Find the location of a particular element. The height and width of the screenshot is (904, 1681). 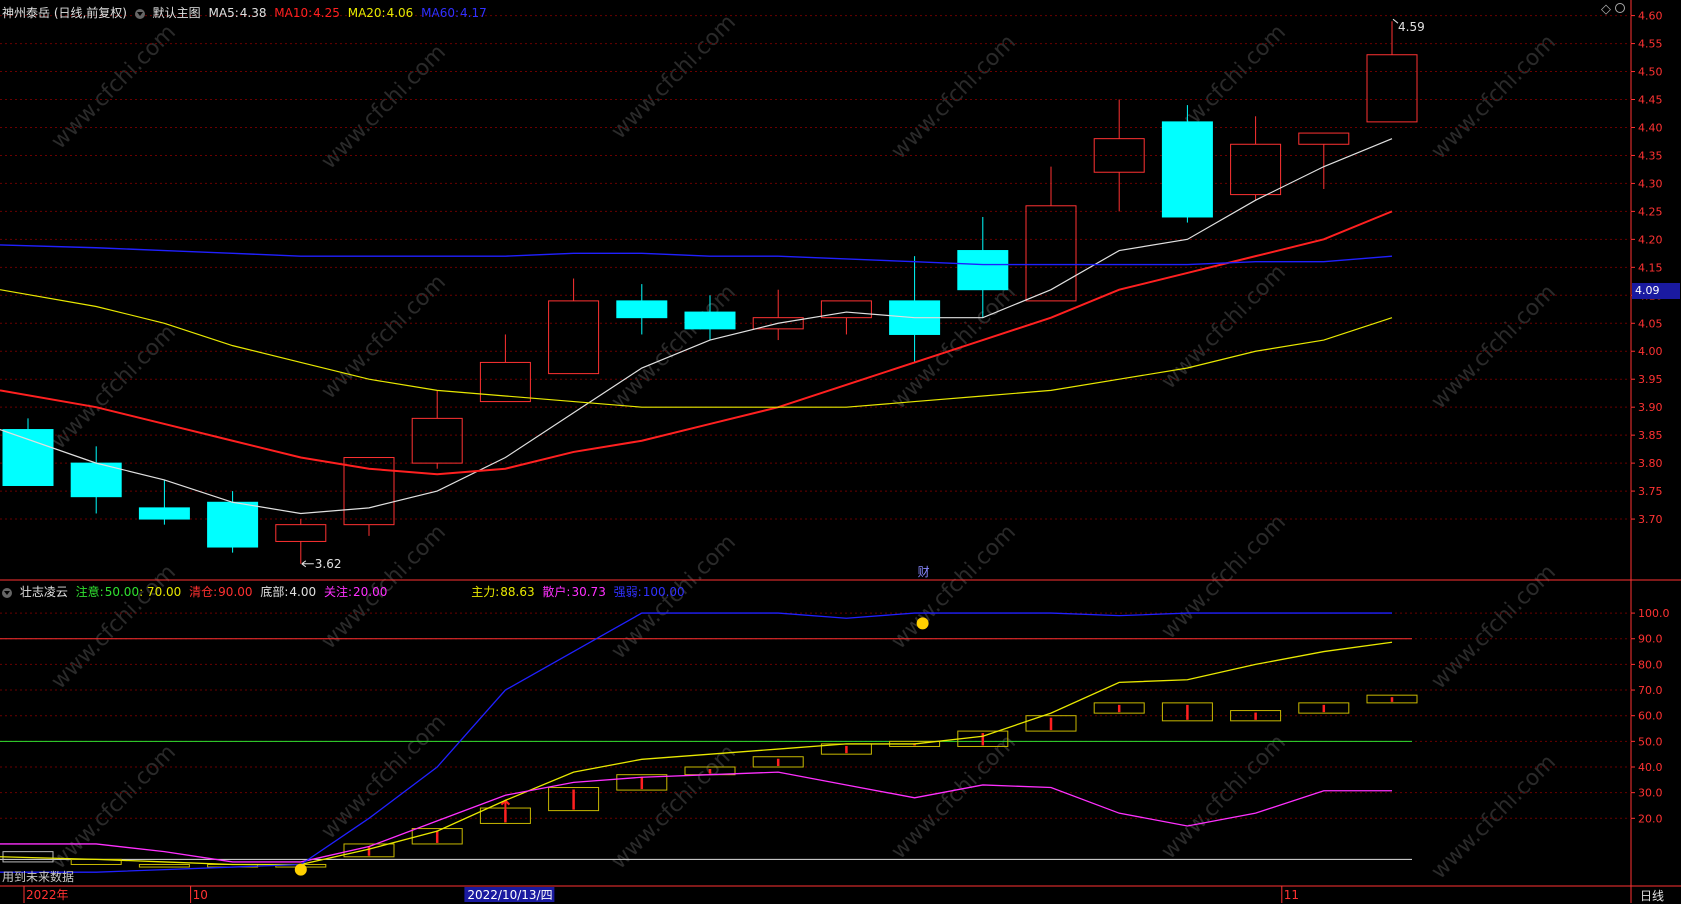

low-arrow is located at coordinates (307, 564).